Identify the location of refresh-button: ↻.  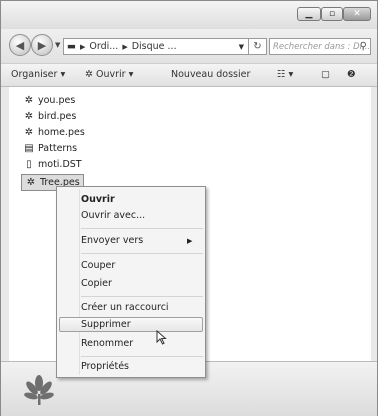
(258, 46).